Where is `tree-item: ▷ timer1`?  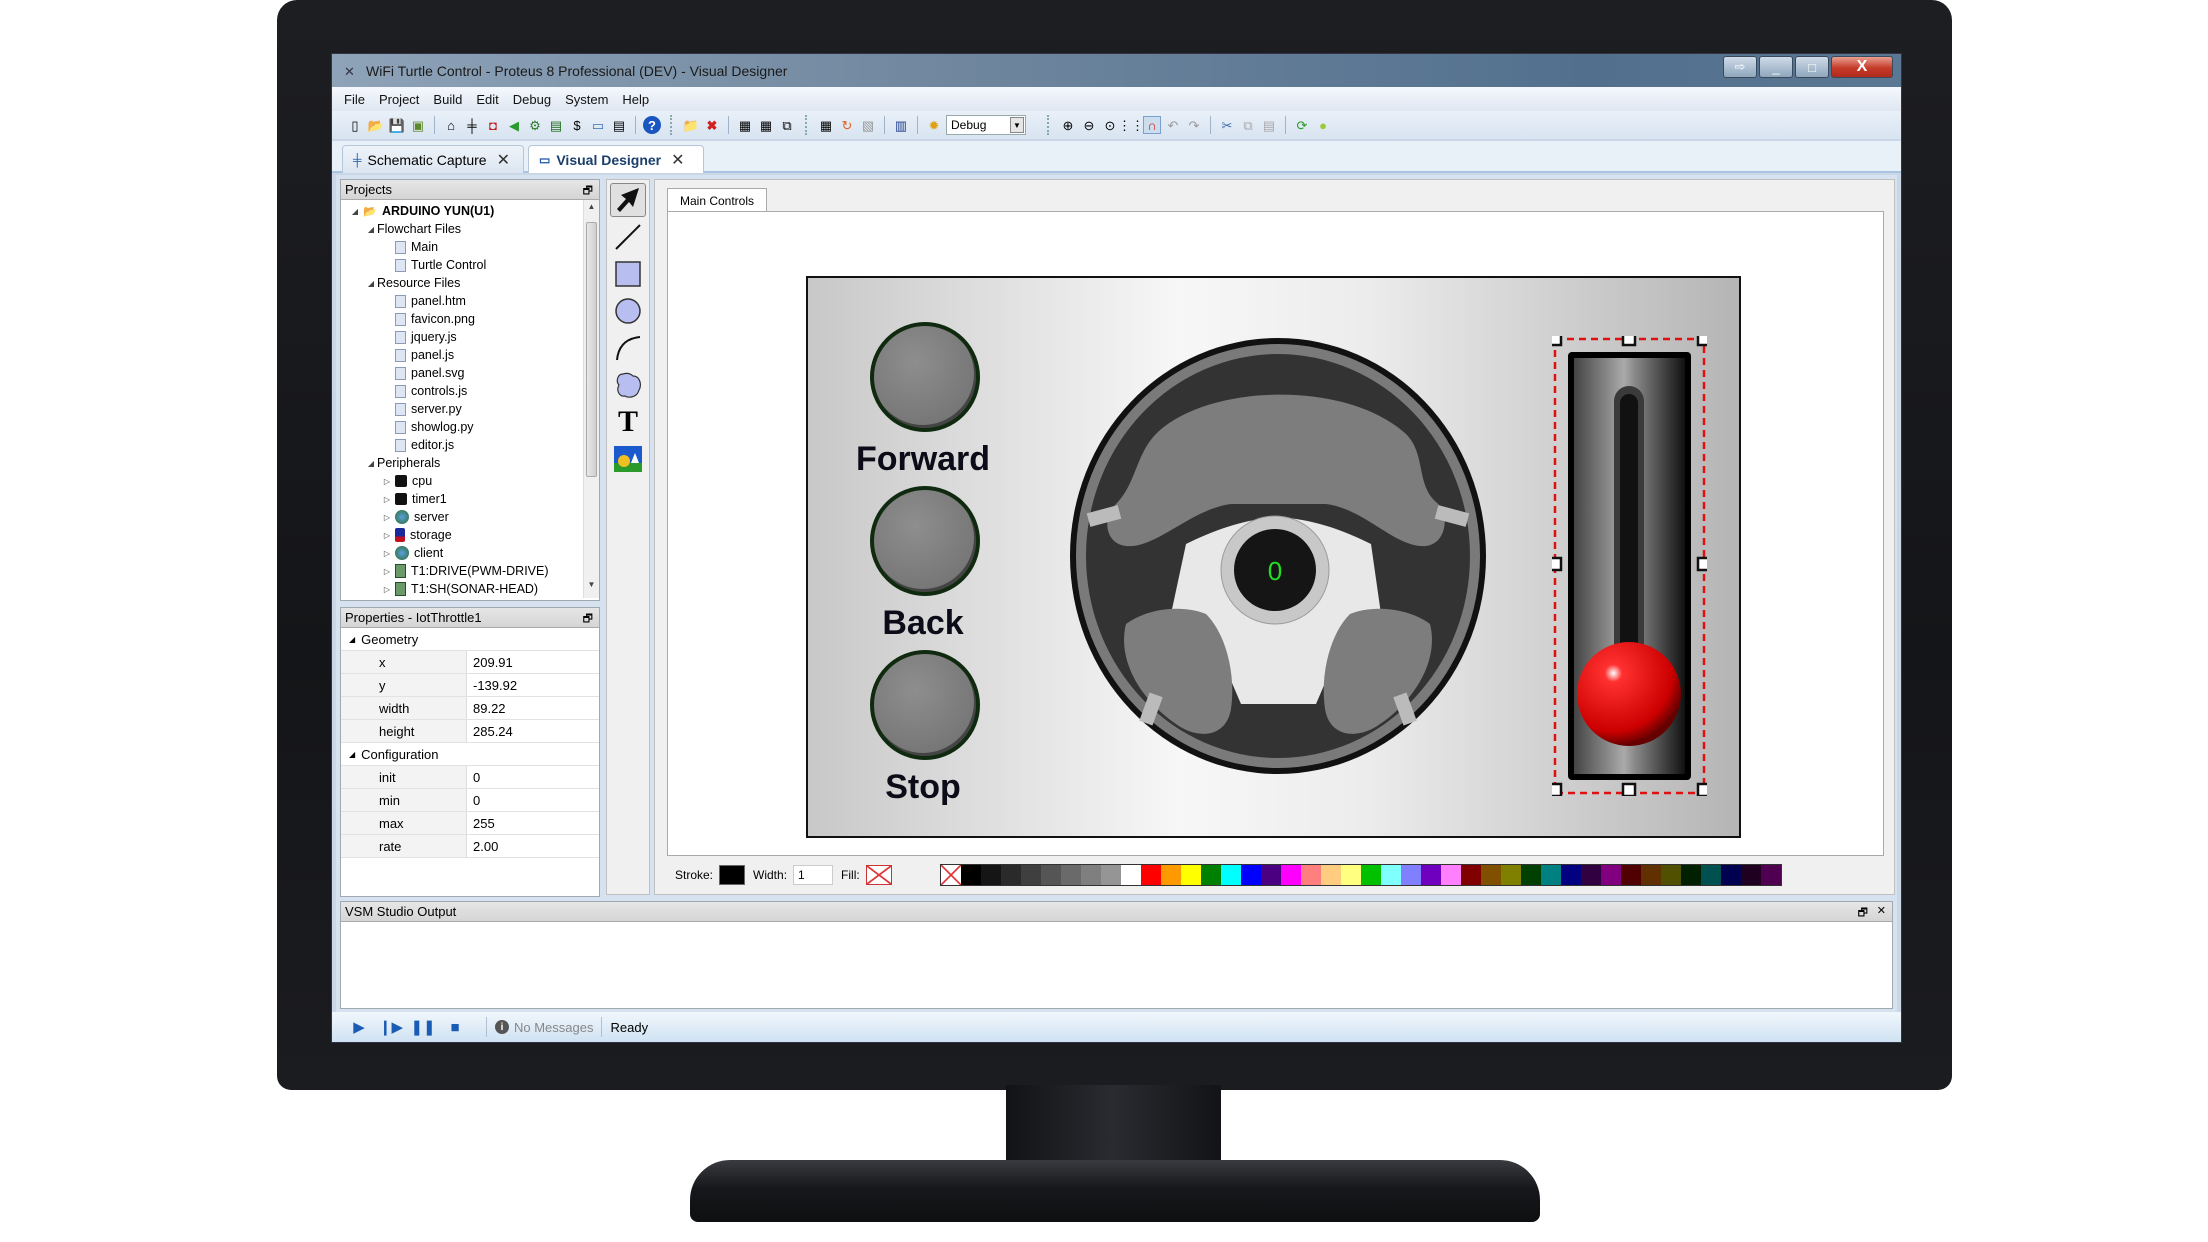
tree-item: ▷ timer1 is located at coordinates (470, 499).